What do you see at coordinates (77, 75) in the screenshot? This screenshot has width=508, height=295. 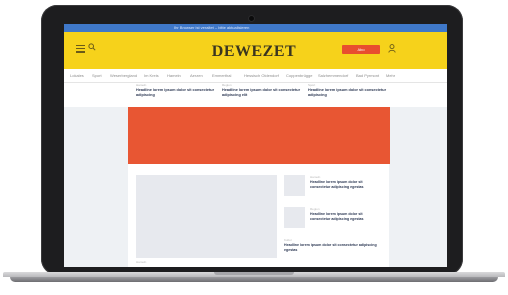 I see `nav-item: Lokales` at bounding box center [77, 75].